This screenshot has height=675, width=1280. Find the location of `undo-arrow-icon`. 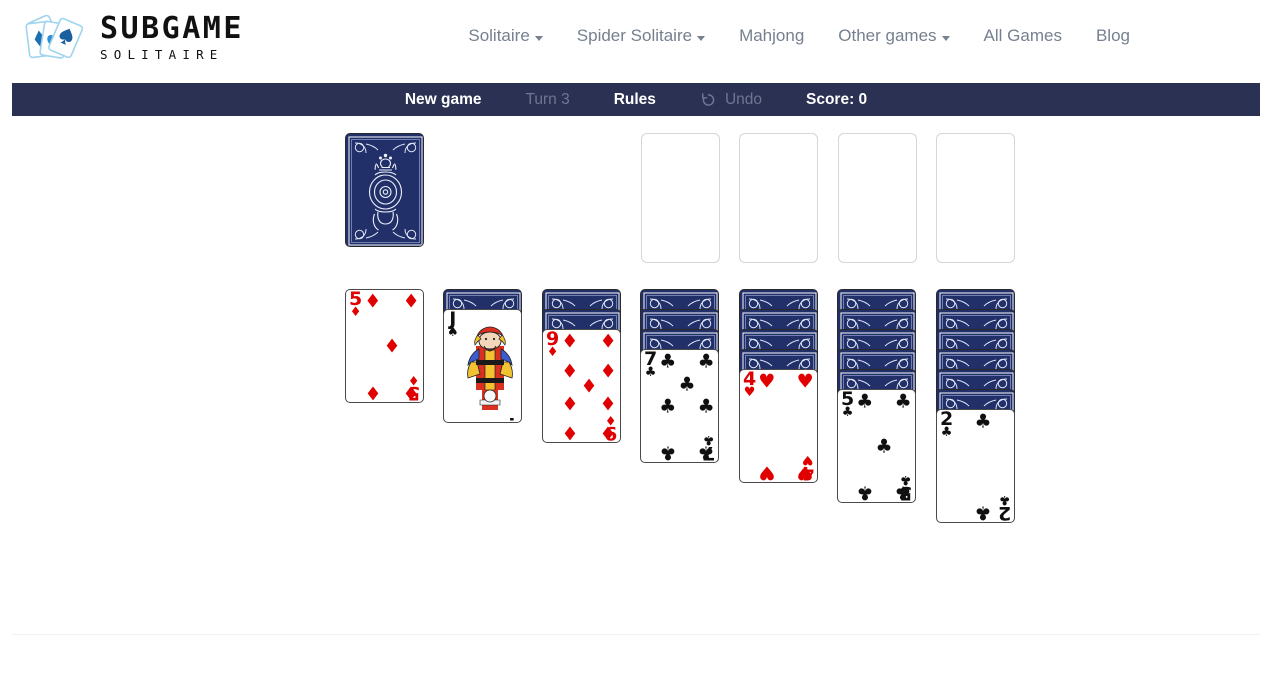

undo-arrow-icon is located at coordinates (708, 99).